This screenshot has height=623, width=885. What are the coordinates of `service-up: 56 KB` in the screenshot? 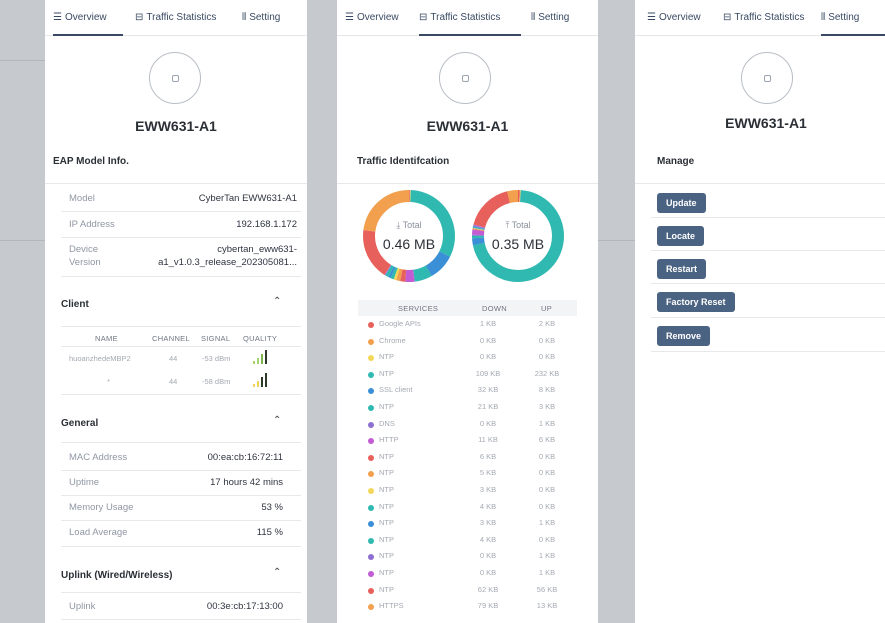 It's located at (547, 589).